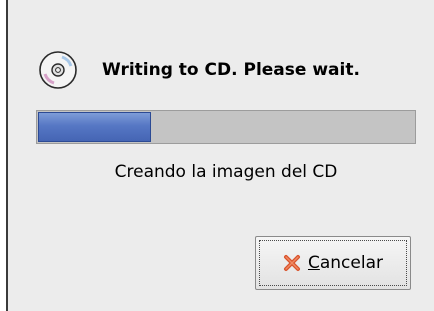  I want to click on dialog-header: Writing to CD. Please wait., so click(199, 70).